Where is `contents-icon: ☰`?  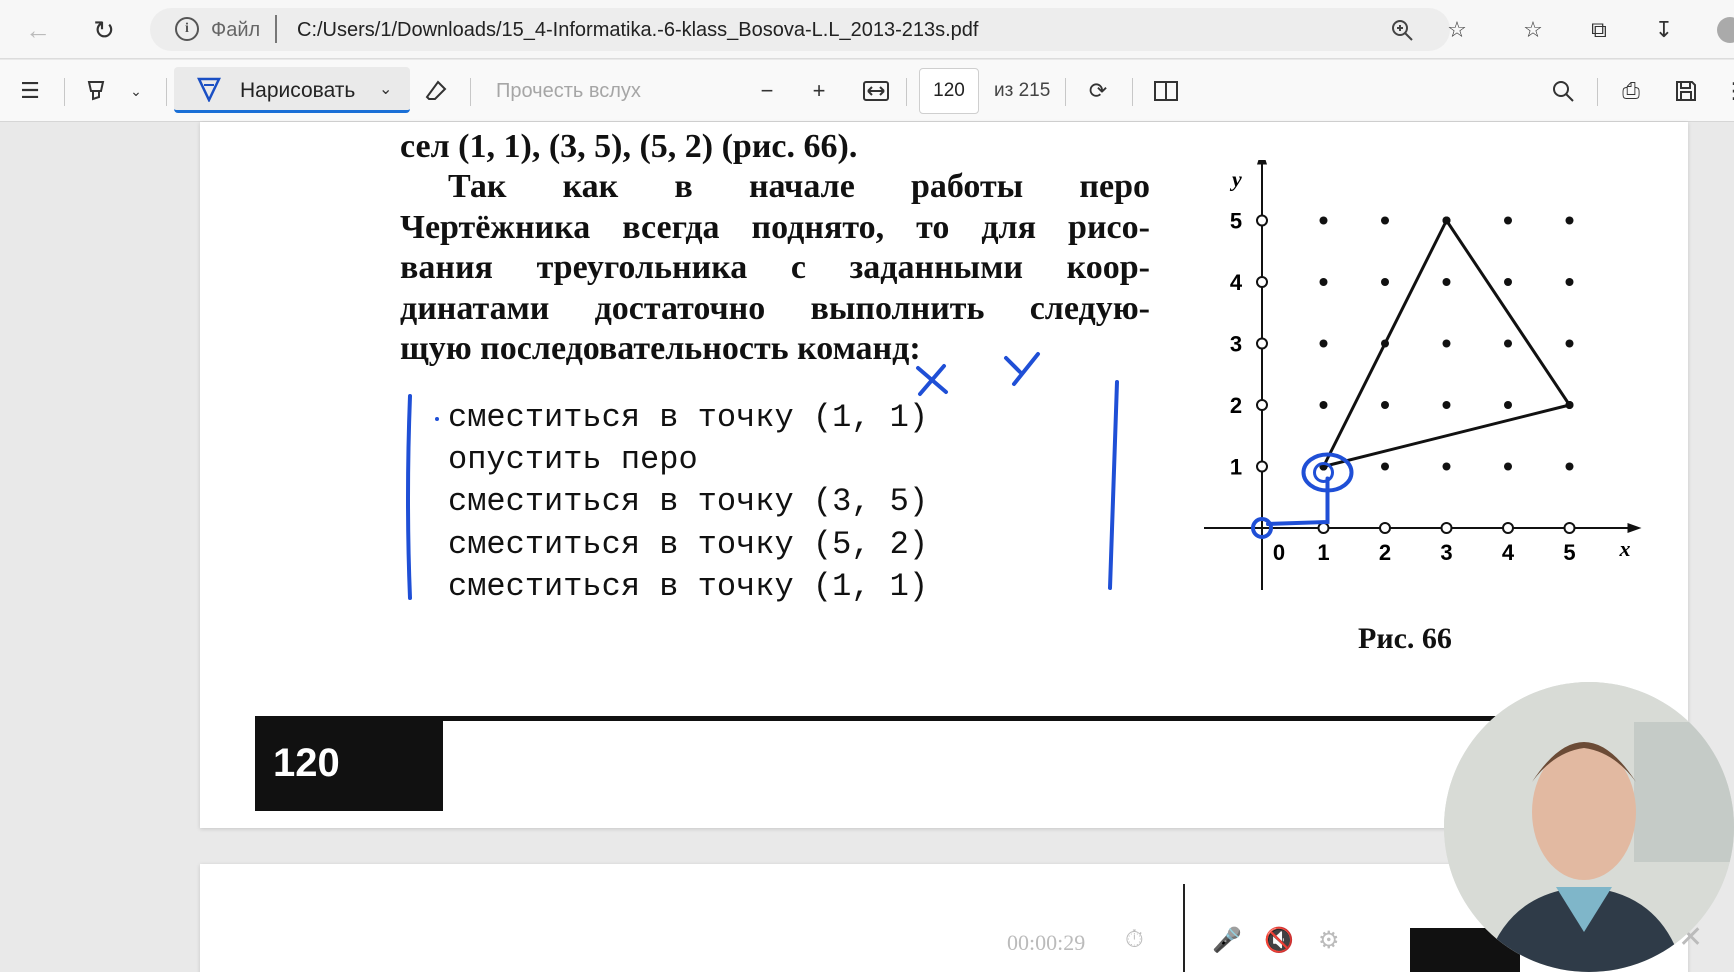 contents-icon: ☰ is located at coordinates (30, 91).